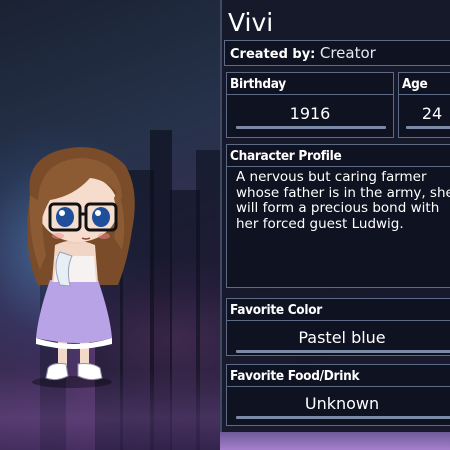 The width and height of the screenshot is (450, 450). Describe the element at coordinates (273, 54) in the screenshot. I see `created-by-label: Created by:` at that location.